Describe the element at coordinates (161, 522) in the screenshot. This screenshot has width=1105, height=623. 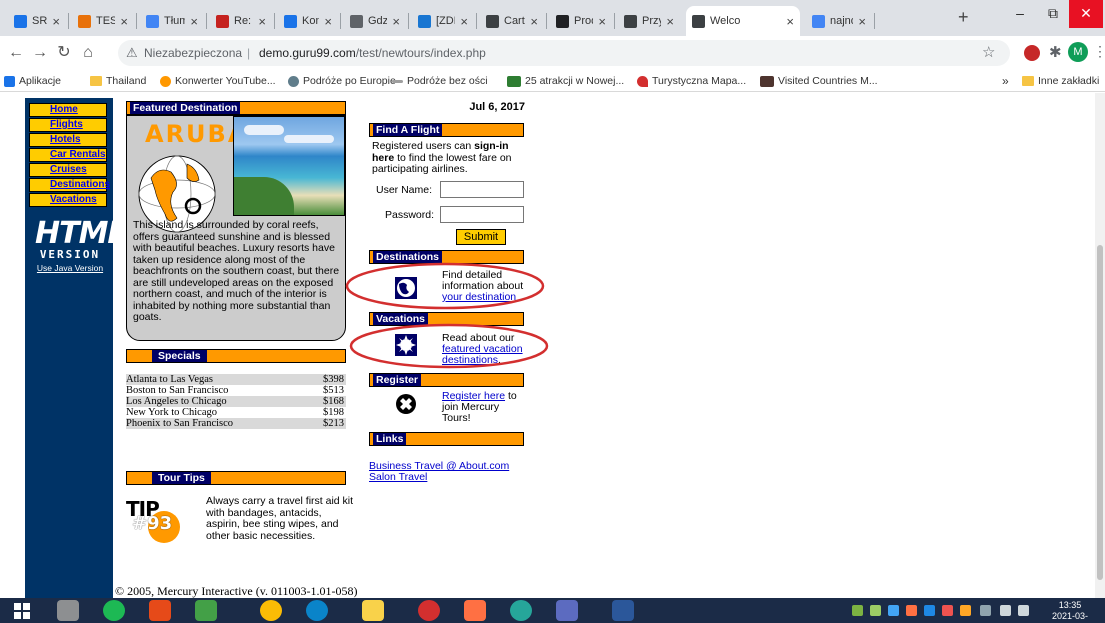
I see `tip-badge: TIP #93` at that location.